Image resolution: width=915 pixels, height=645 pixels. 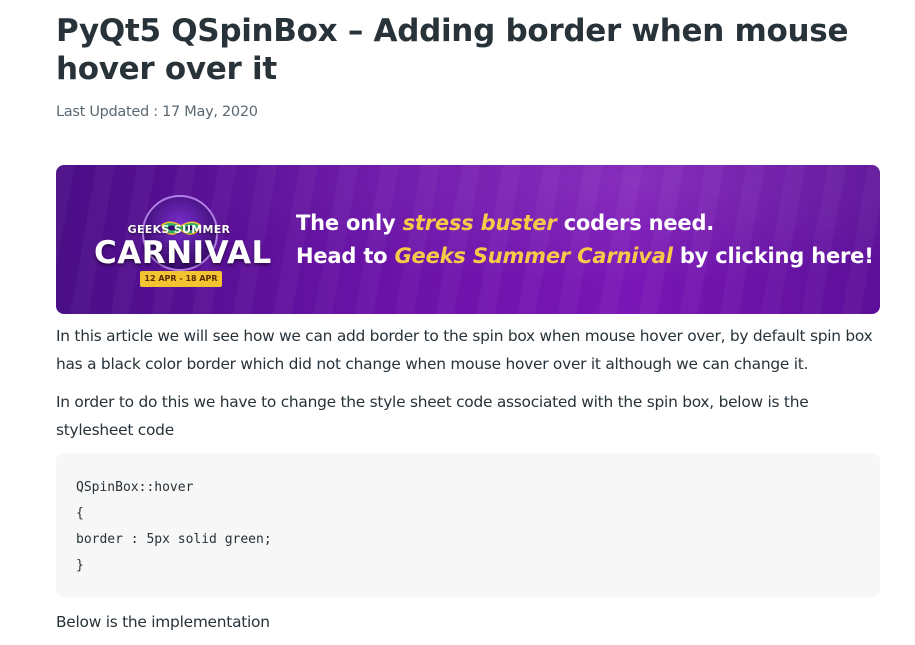 What do you see at coordinates (157, 112) in the screenshot?
I see `last-updated: Last Updated : 17 May, 2020` at bounding box center [157, 112].